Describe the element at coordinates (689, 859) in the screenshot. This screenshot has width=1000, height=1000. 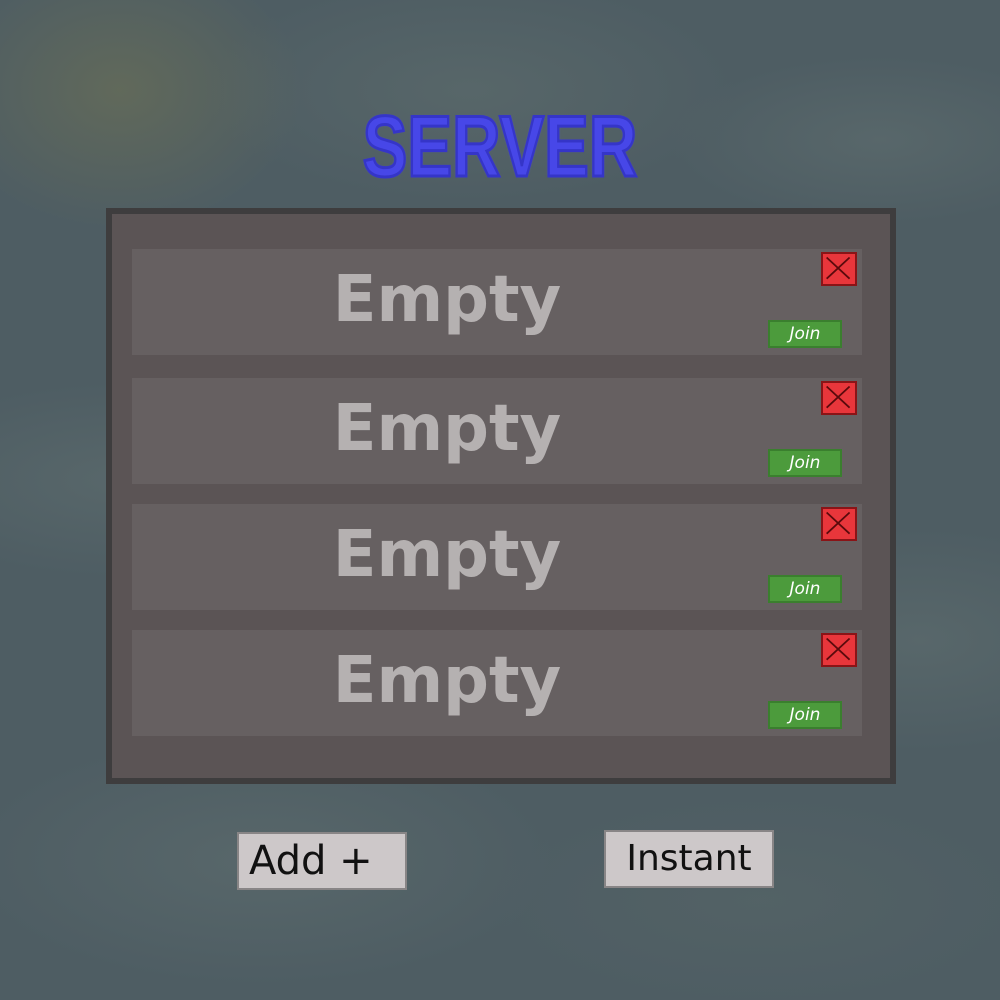
I see `instant-button: Instant` at that location.